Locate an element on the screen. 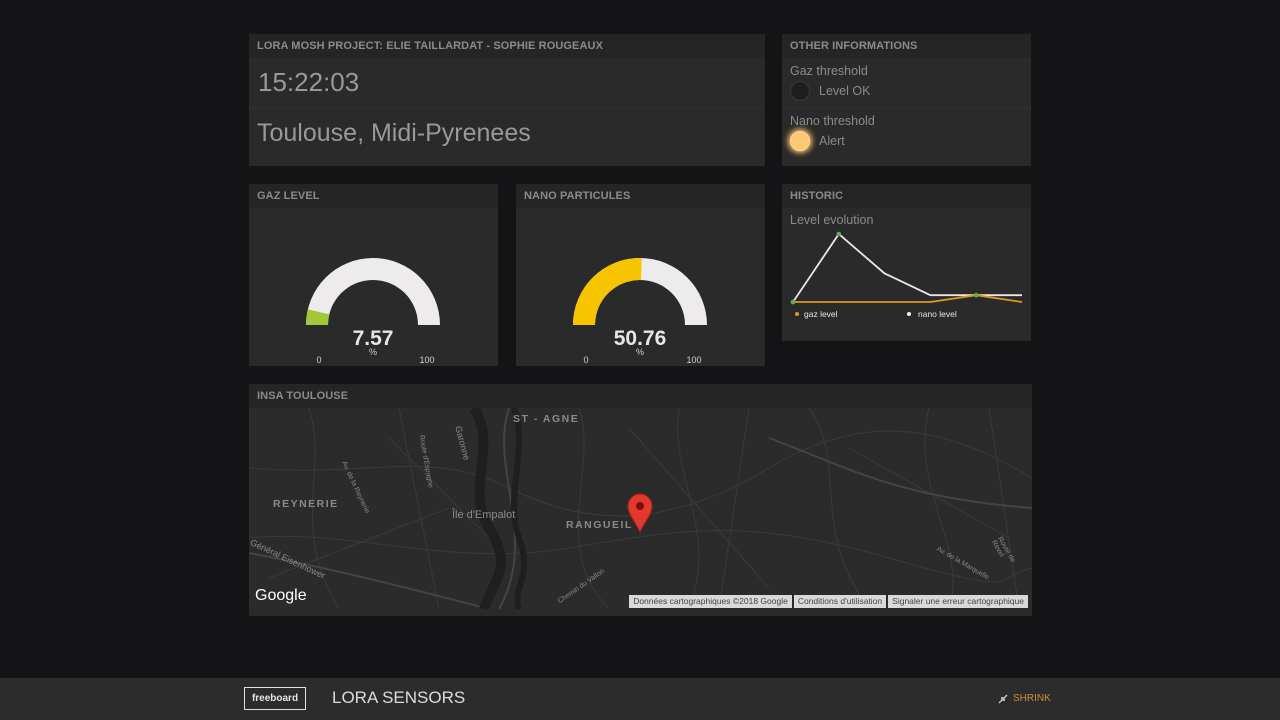 This screenshot has width=1280, height=720. legend-label-gaz: gaz level is located at coordinates (821, 314).